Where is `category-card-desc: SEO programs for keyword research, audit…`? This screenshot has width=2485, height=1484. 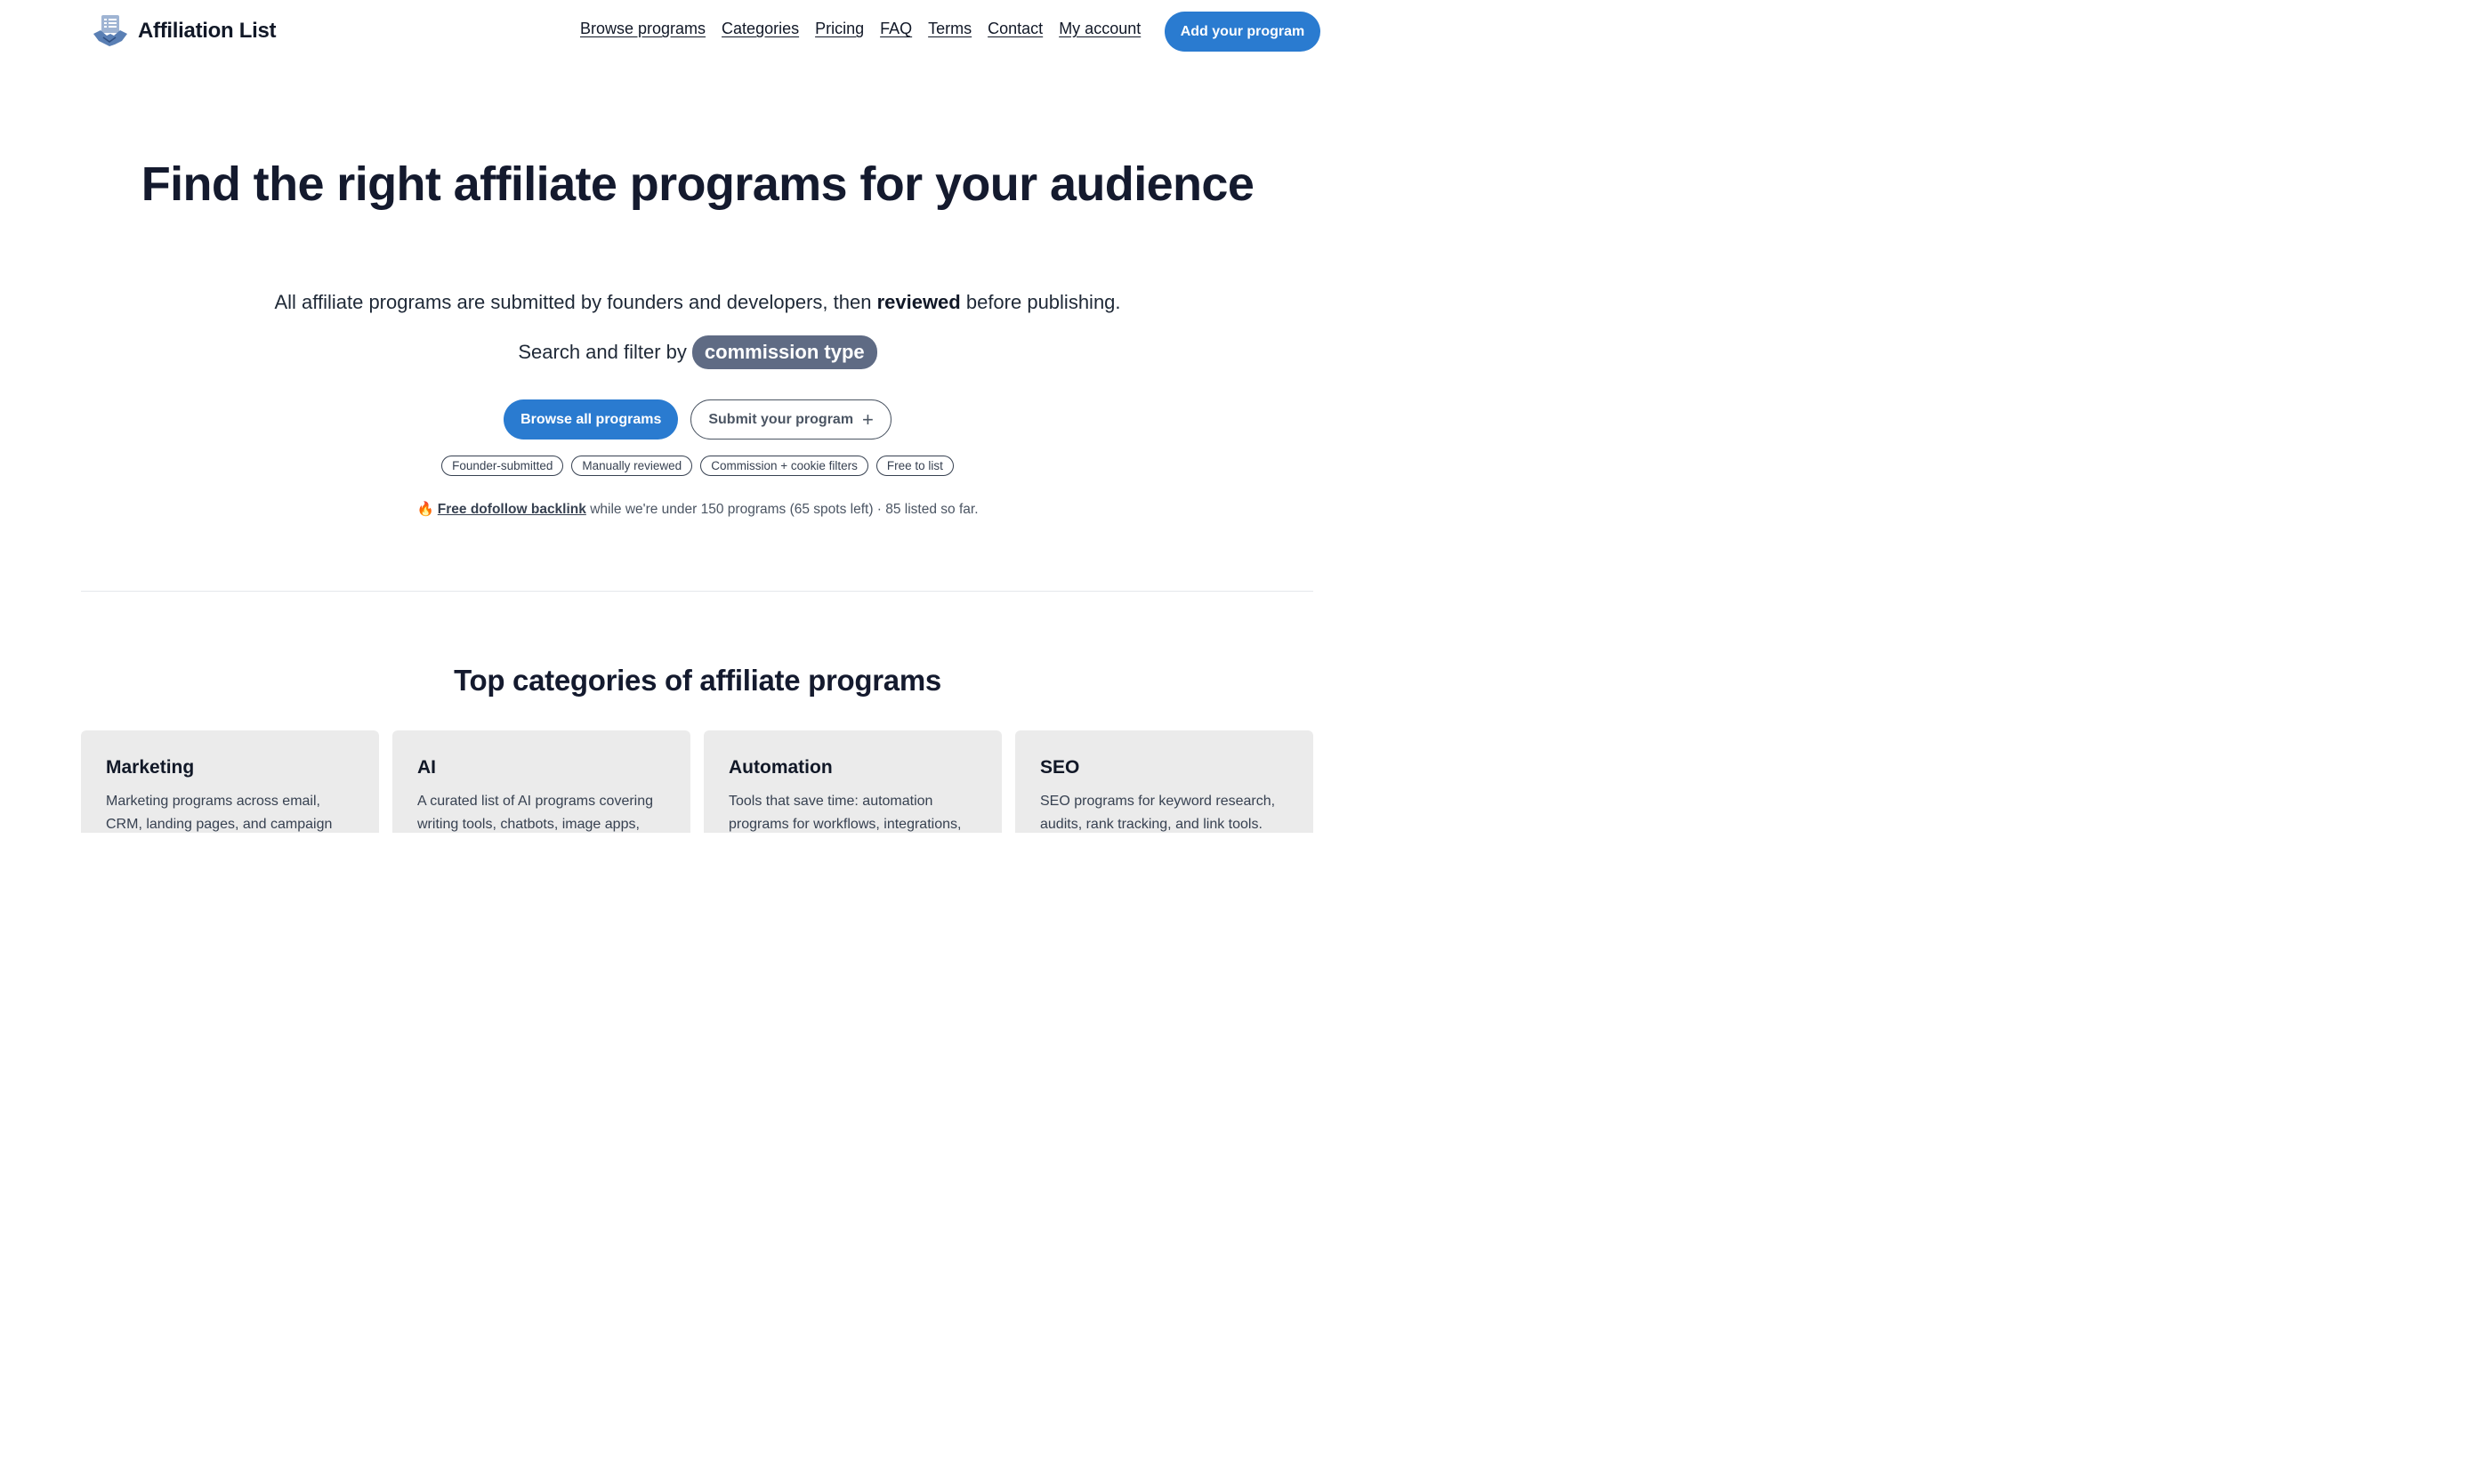
category-card-desc: SEO programs for keyword research, audit… is located at coordinates (1158, 813).